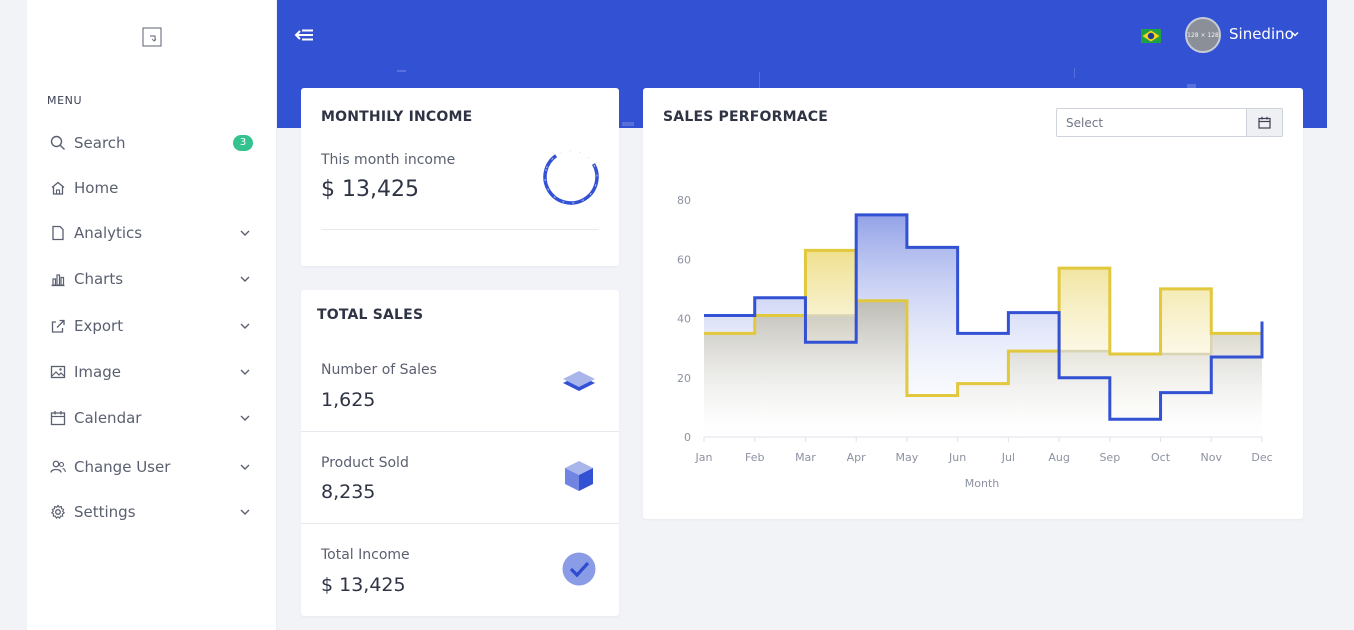 This screenshot has height=630, width=1354. What do you see at coordinates (1261, 457) in the screenshot?
I see `x-tick-label: Dec` at bounding box center [1261, 457].